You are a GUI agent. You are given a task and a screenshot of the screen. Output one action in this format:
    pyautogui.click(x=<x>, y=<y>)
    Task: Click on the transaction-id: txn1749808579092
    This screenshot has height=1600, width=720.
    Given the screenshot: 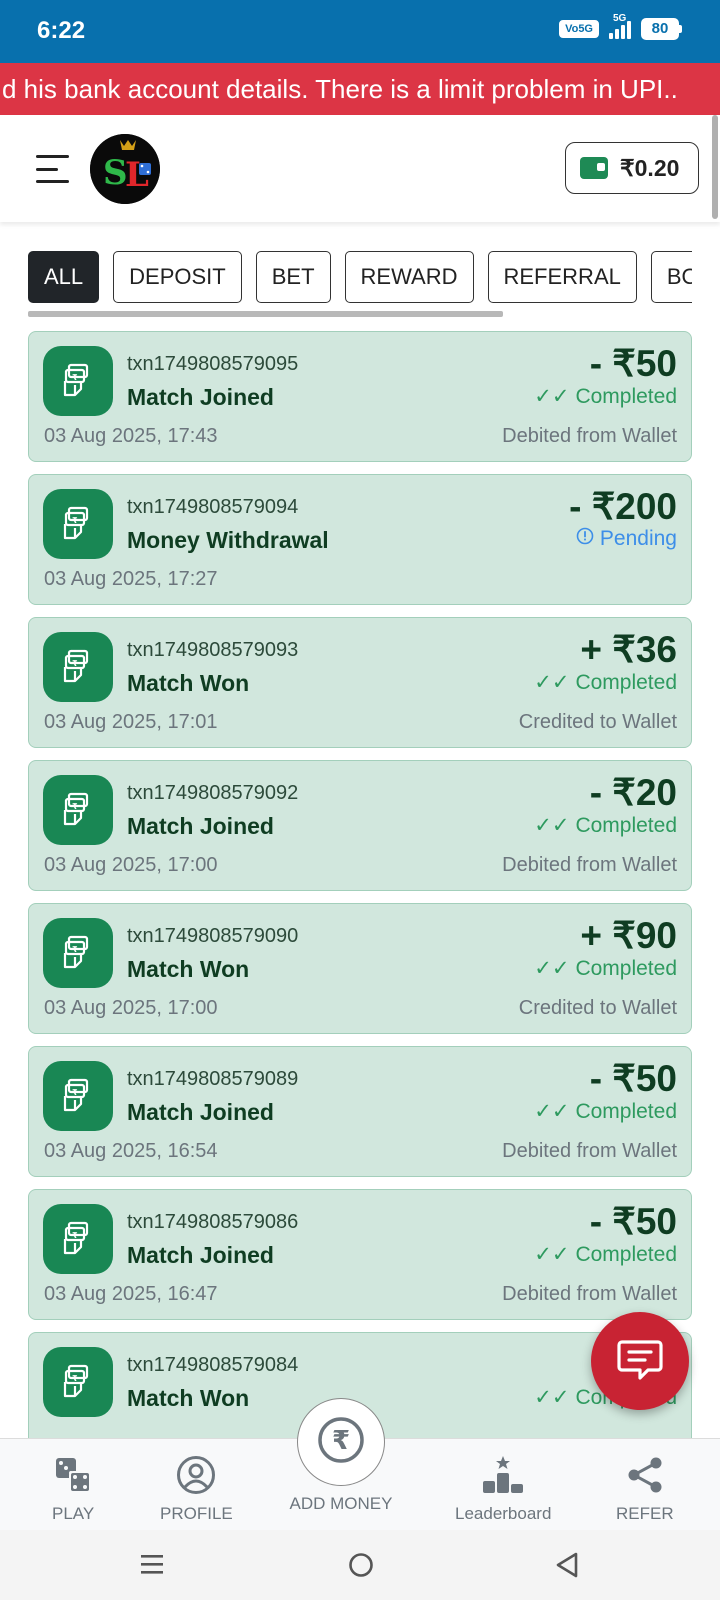 What is the action you would take?
    pyautogui.click(x=213, y=793)
    